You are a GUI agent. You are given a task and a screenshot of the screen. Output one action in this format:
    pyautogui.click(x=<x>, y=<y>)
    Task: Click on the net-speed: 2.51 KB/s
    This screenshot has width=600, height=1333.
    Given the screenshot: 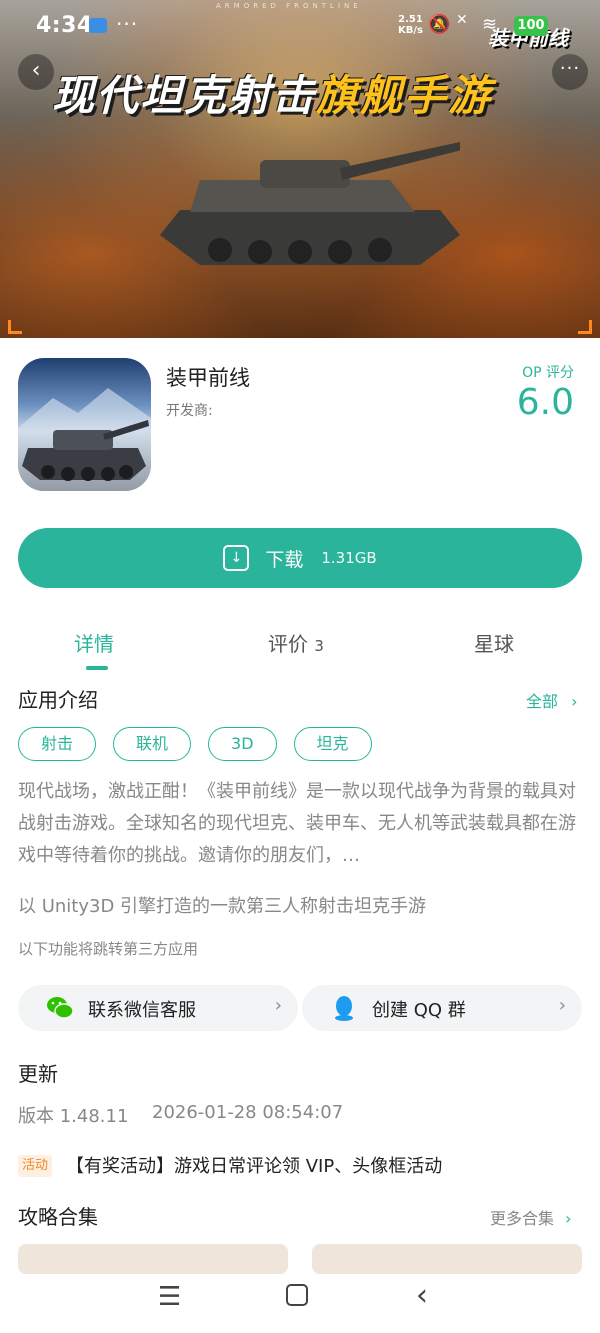 What is the action you would take?
    pyautogui.click(x=410, y=25)
    